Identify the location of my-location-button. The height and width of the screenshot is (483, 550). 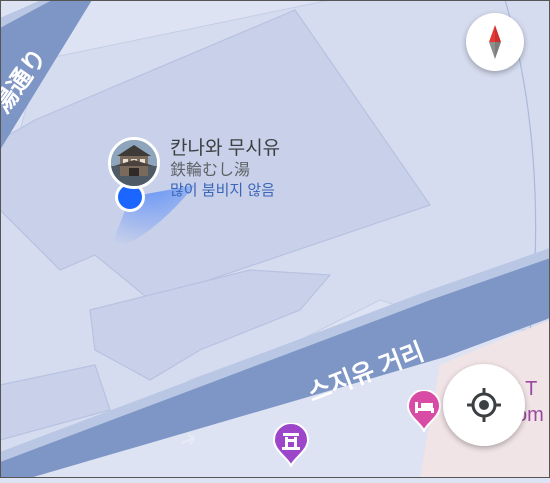
(484, 405).